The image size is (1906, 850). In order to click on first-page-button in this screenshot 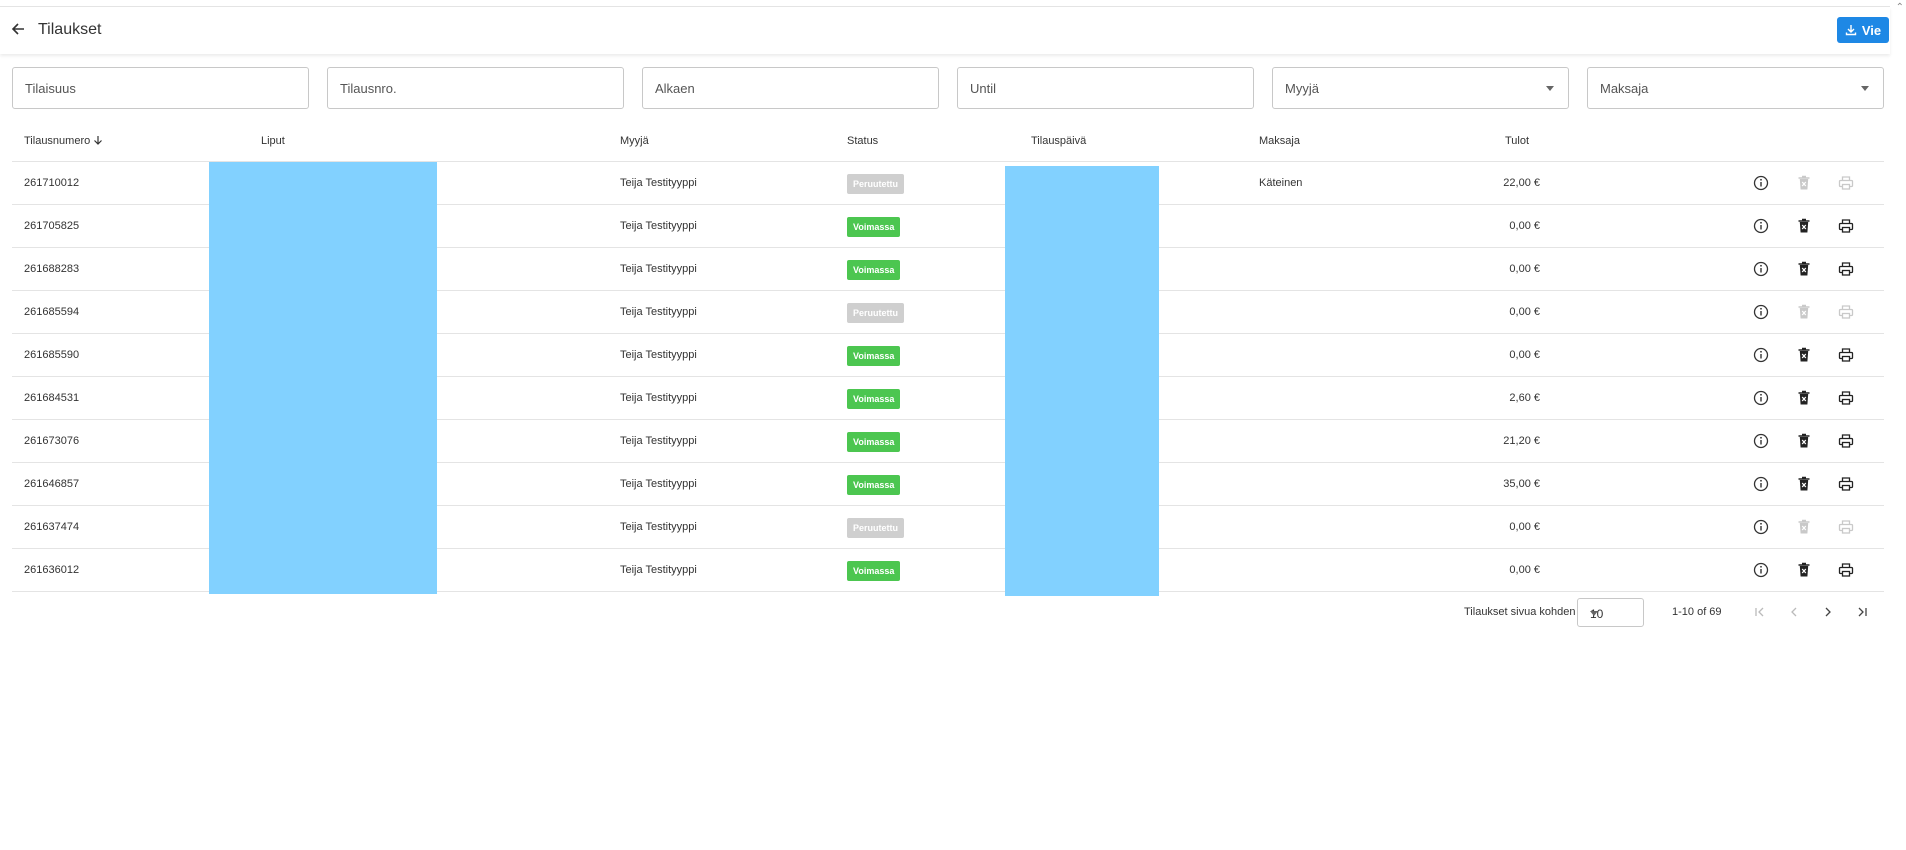, I will do `click(1760, 612)`.